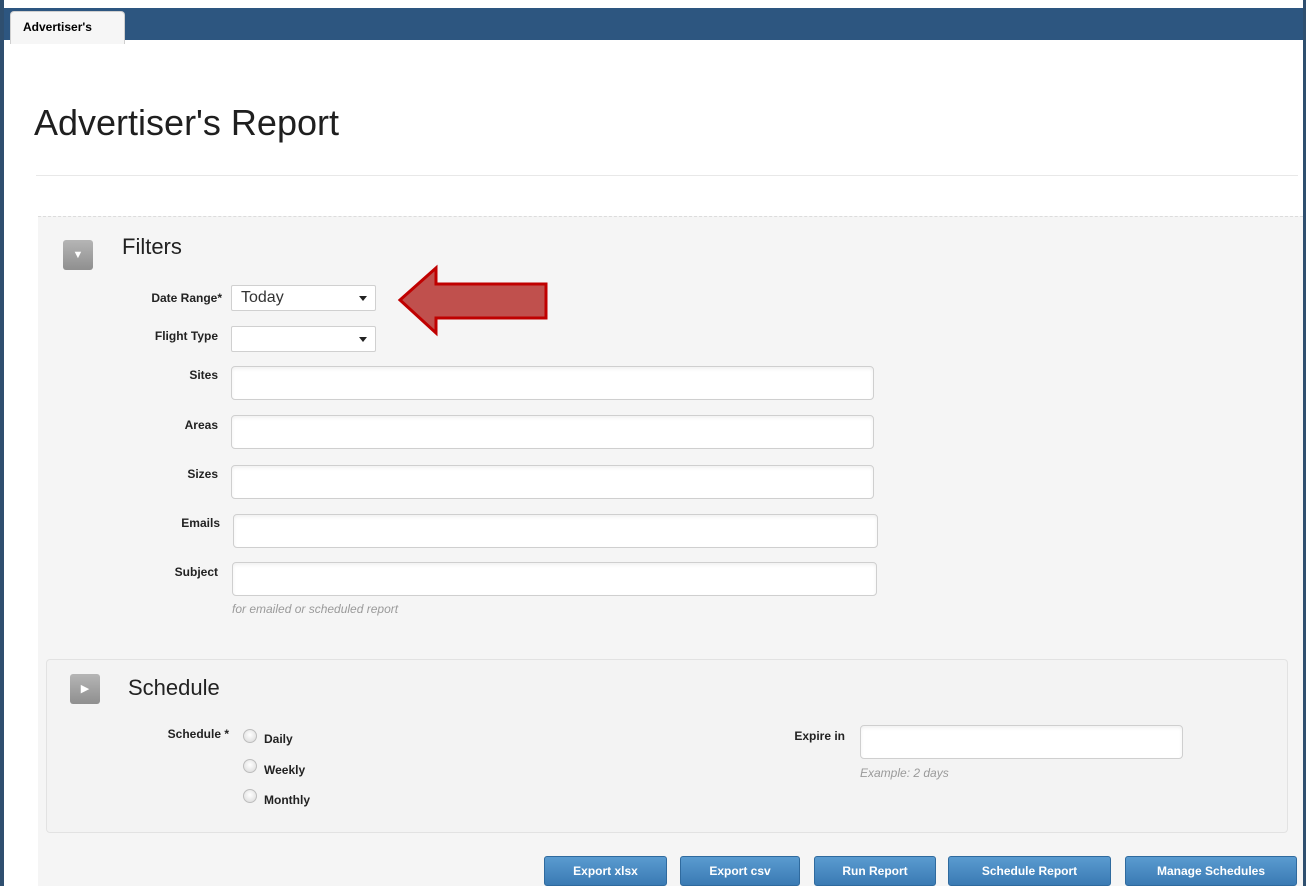 The image size is (1306, 886). Describe the element at coordinates (201, 425) in the screenshot. I see `areas-label: Areas` at that location.